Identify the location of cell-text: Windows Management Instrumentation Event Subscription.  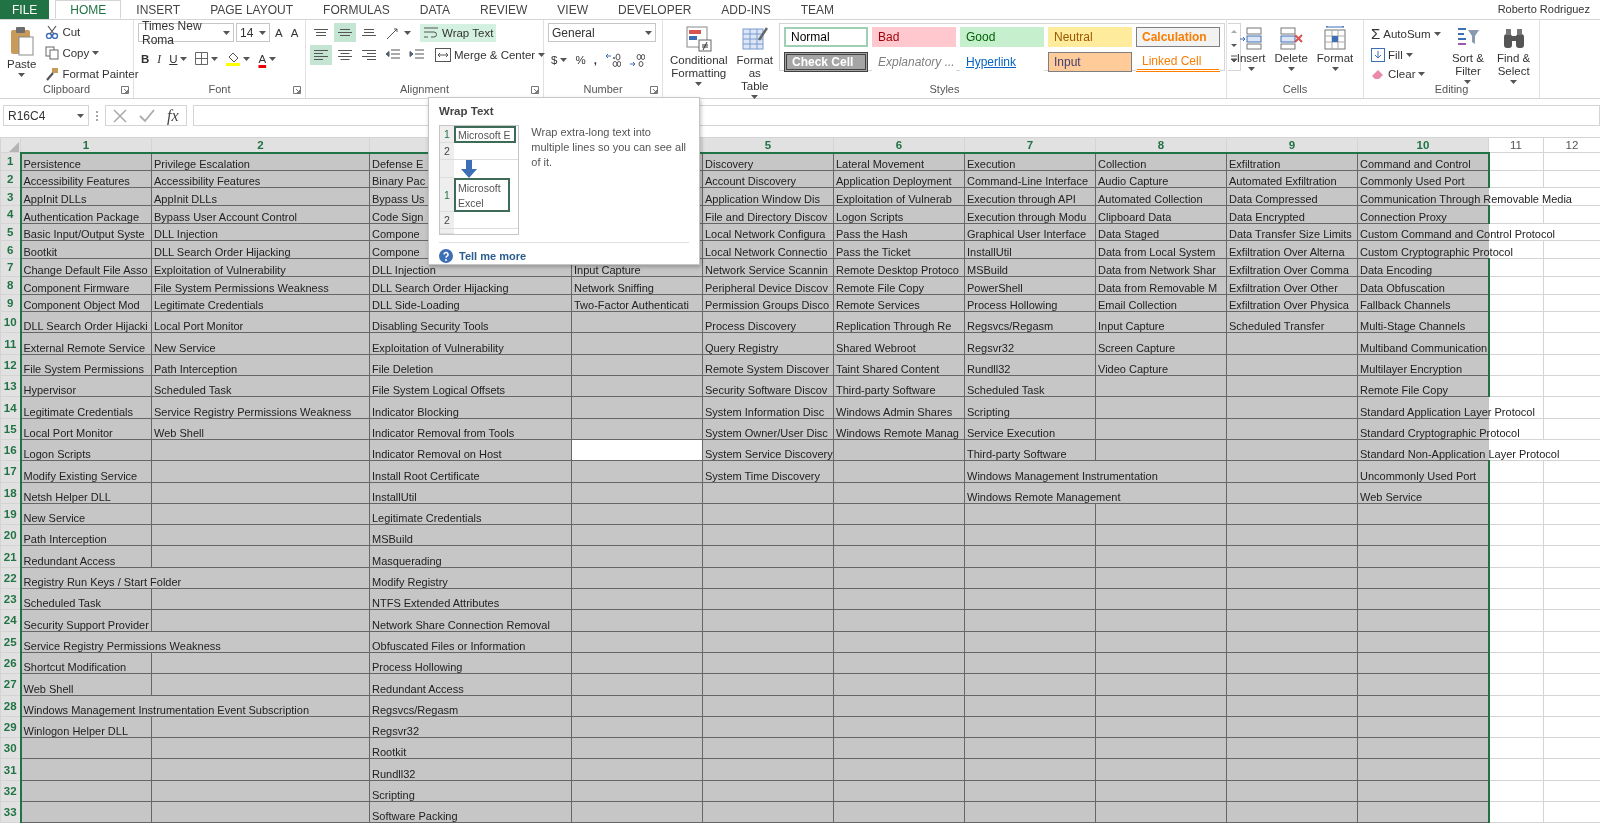
(166, 709).